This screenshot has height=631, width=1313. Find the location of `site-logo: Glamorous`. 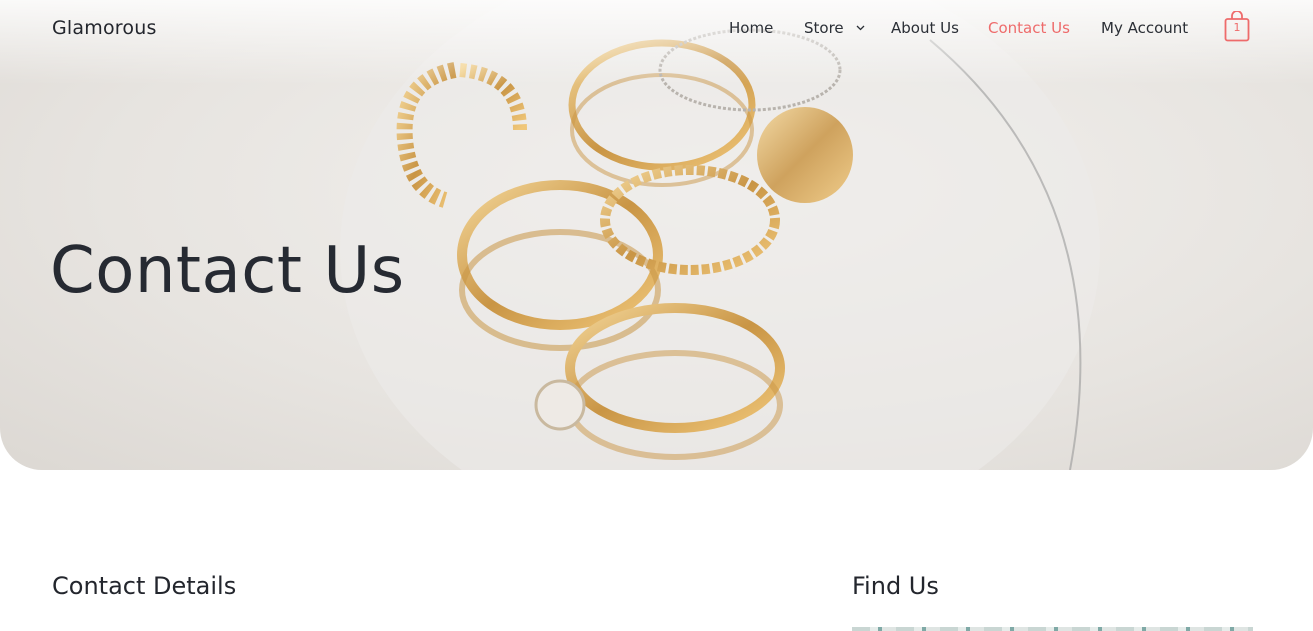

site-logo: Glamorous is located at coordinates (104, 28).